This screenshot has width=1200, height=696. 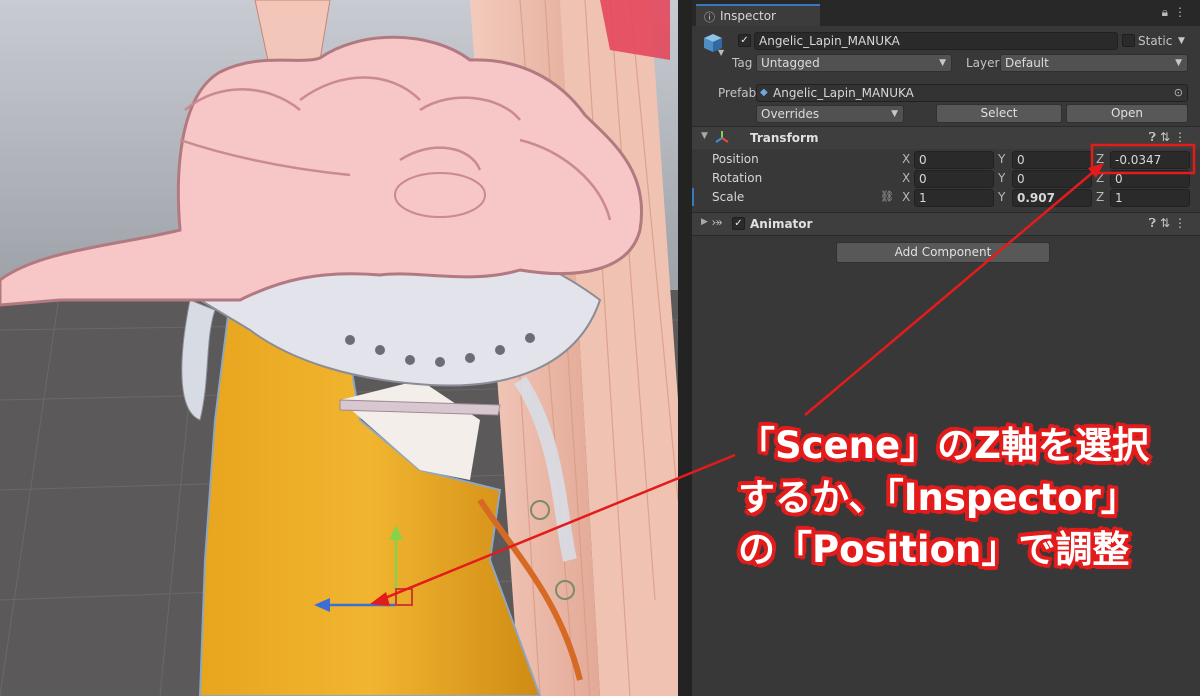 I want to click on caption-line-1: 「Scene」のZ軸を選択, so click(x=943, y=445).